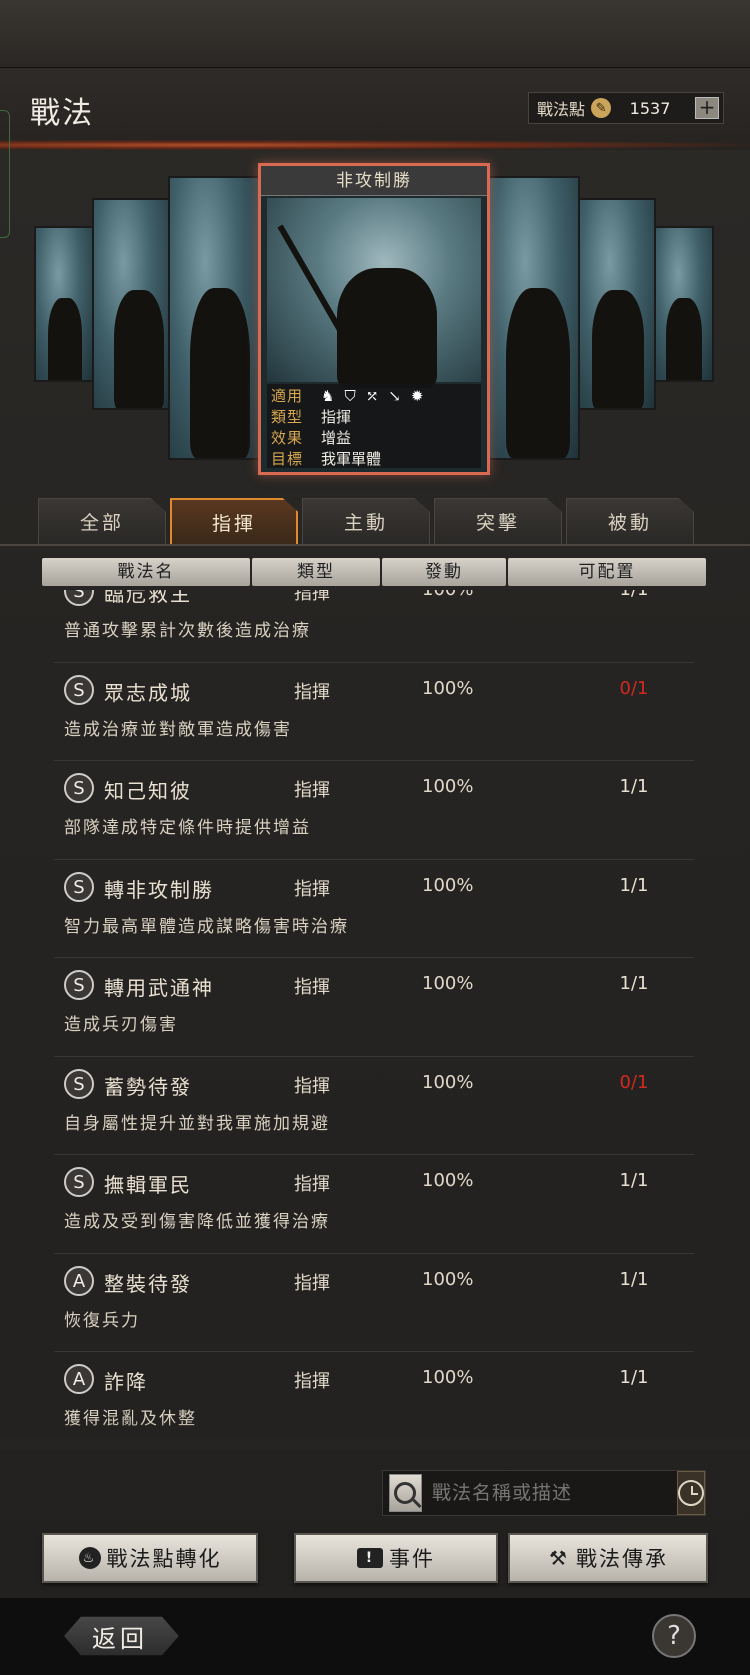 Image resolution: width=750 pixels, height=1675 pixels. I want to click on tactic-description: 造成及受到傷害降低並獲得治療, so click(197, 1222).